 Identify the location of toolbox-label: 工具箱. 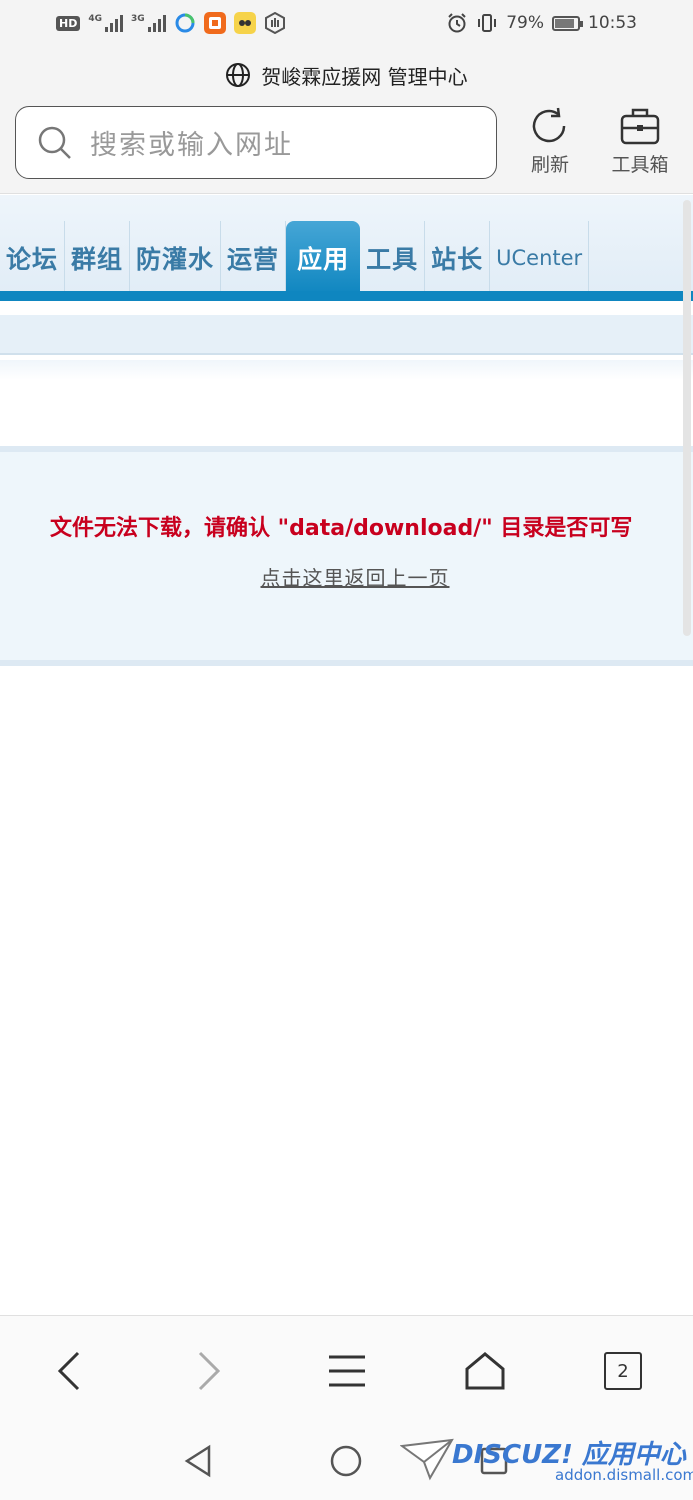
(640, 165).